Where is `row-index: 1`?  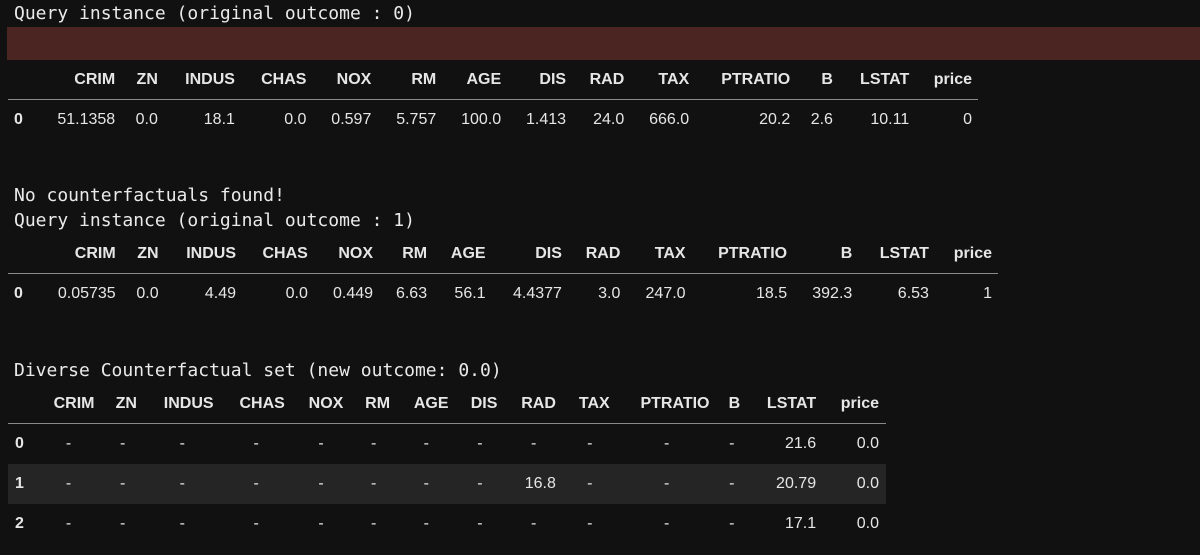
row-index: 1 is located at coordinates (22, 484).